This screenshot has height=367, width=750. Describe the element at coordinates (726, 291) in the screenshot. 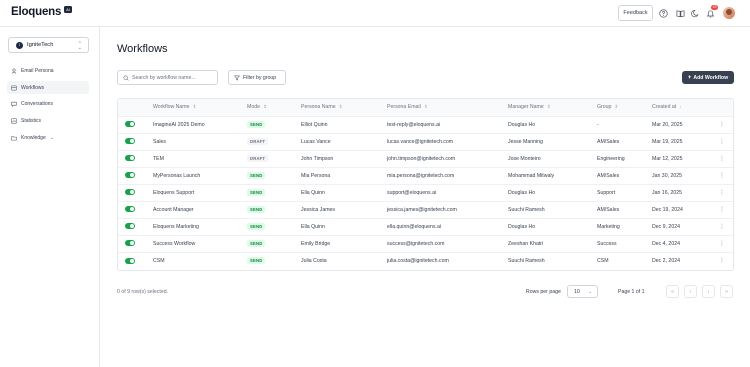

I see `last-page-button: »` at that location.